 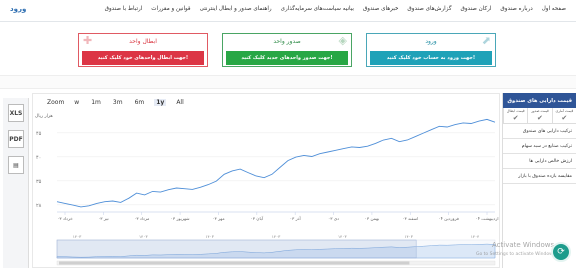 I want to click on x-tick-label: خرداد ۰۳, so click(x=65, y=218).